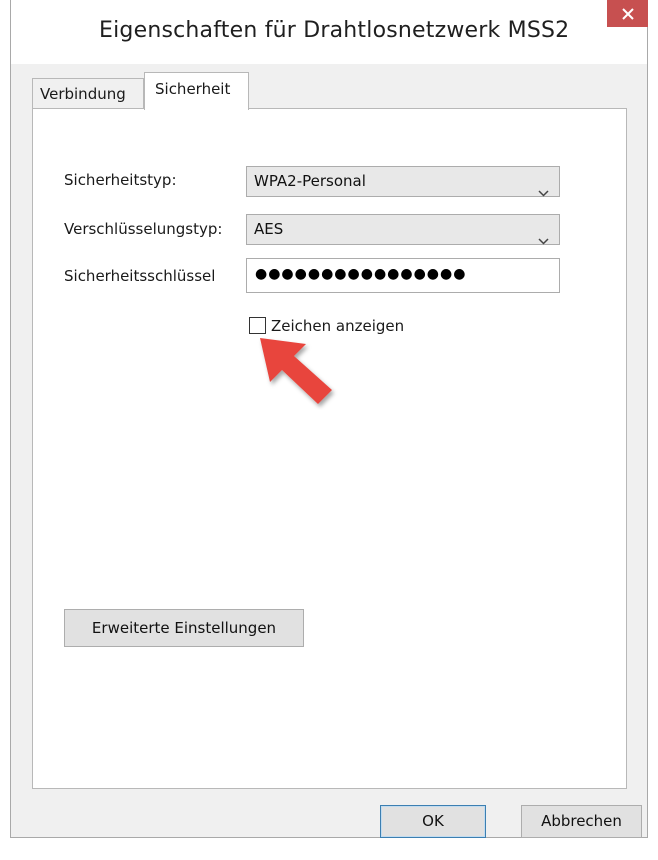  I want to click on close-icon, so click(627, 13).